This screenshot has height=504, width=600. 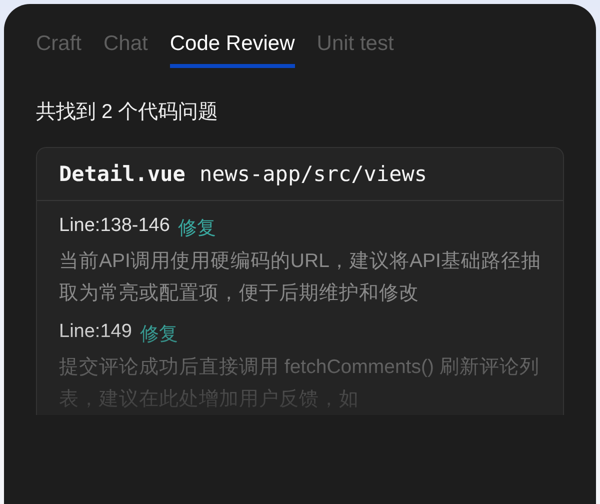 What do you see at coordinates (122, 174) in the screenshot?
I see `file-name: Detail.vue` at bounding box center [122, 174].